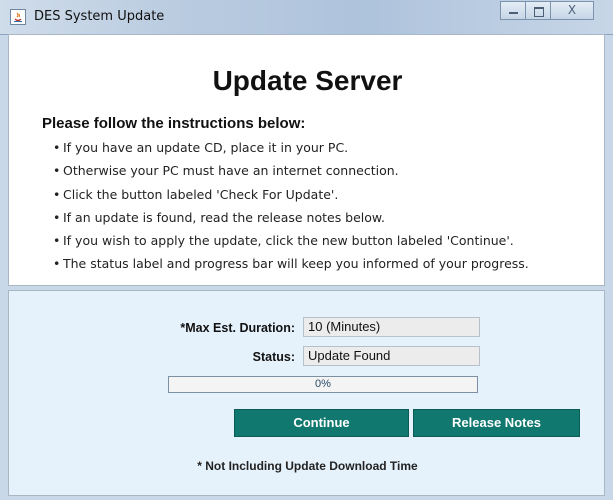 This screenshot has width=613, height=500. Describe the element at coordinates (321, 423) in the screenshot. I see `continue-button: Continue` at that location.